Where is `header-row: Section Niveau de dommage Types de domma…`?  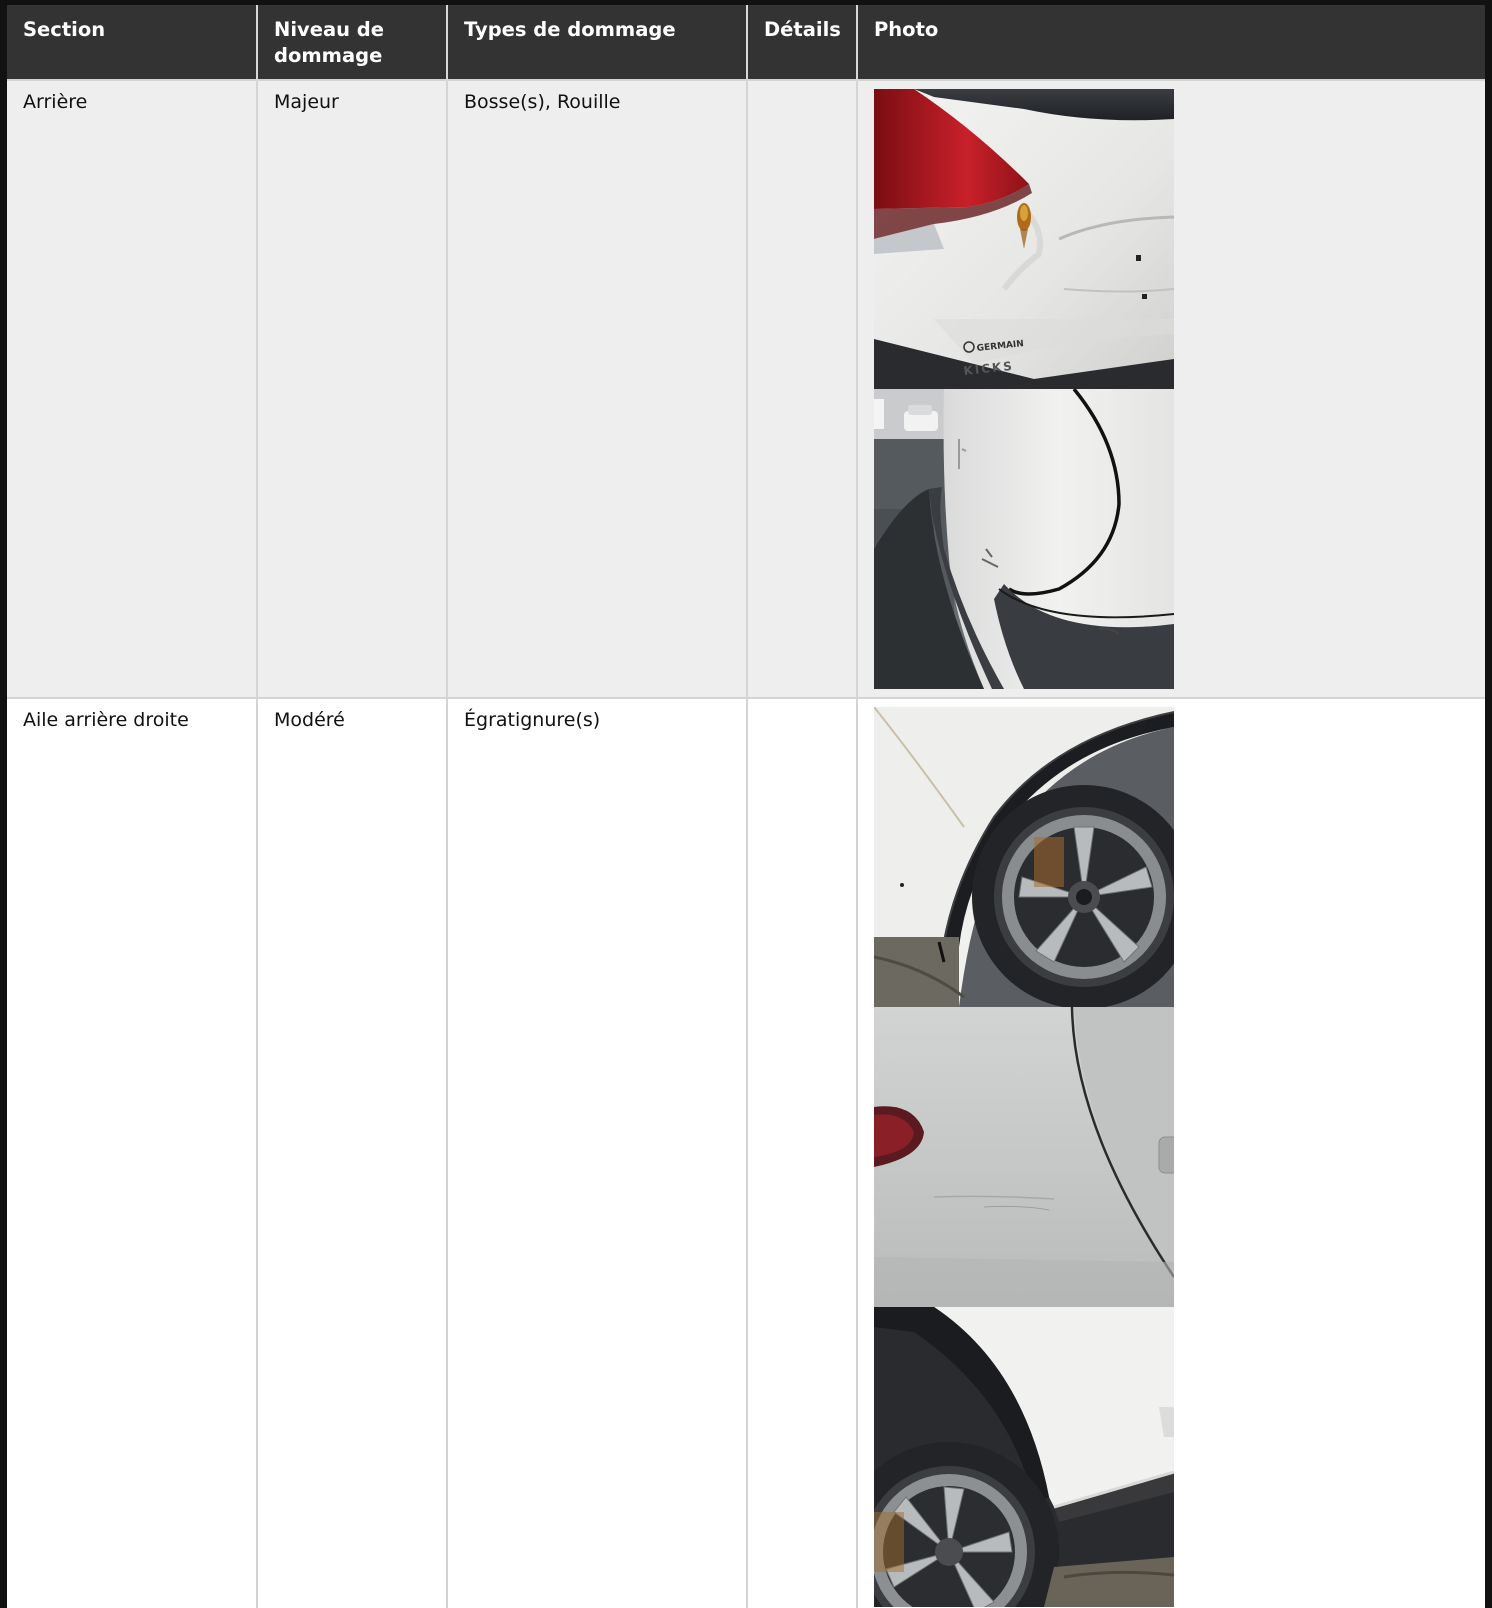
header-row: Section Niveau de dommage Types de domma… is located at coordinates (746, 42).